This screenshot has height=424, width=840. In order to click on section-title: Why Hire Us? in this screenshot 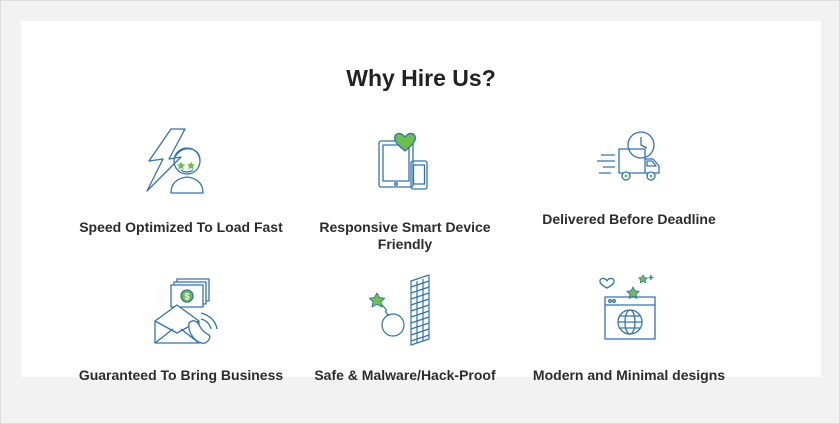, I will do `click(421, 78)`.